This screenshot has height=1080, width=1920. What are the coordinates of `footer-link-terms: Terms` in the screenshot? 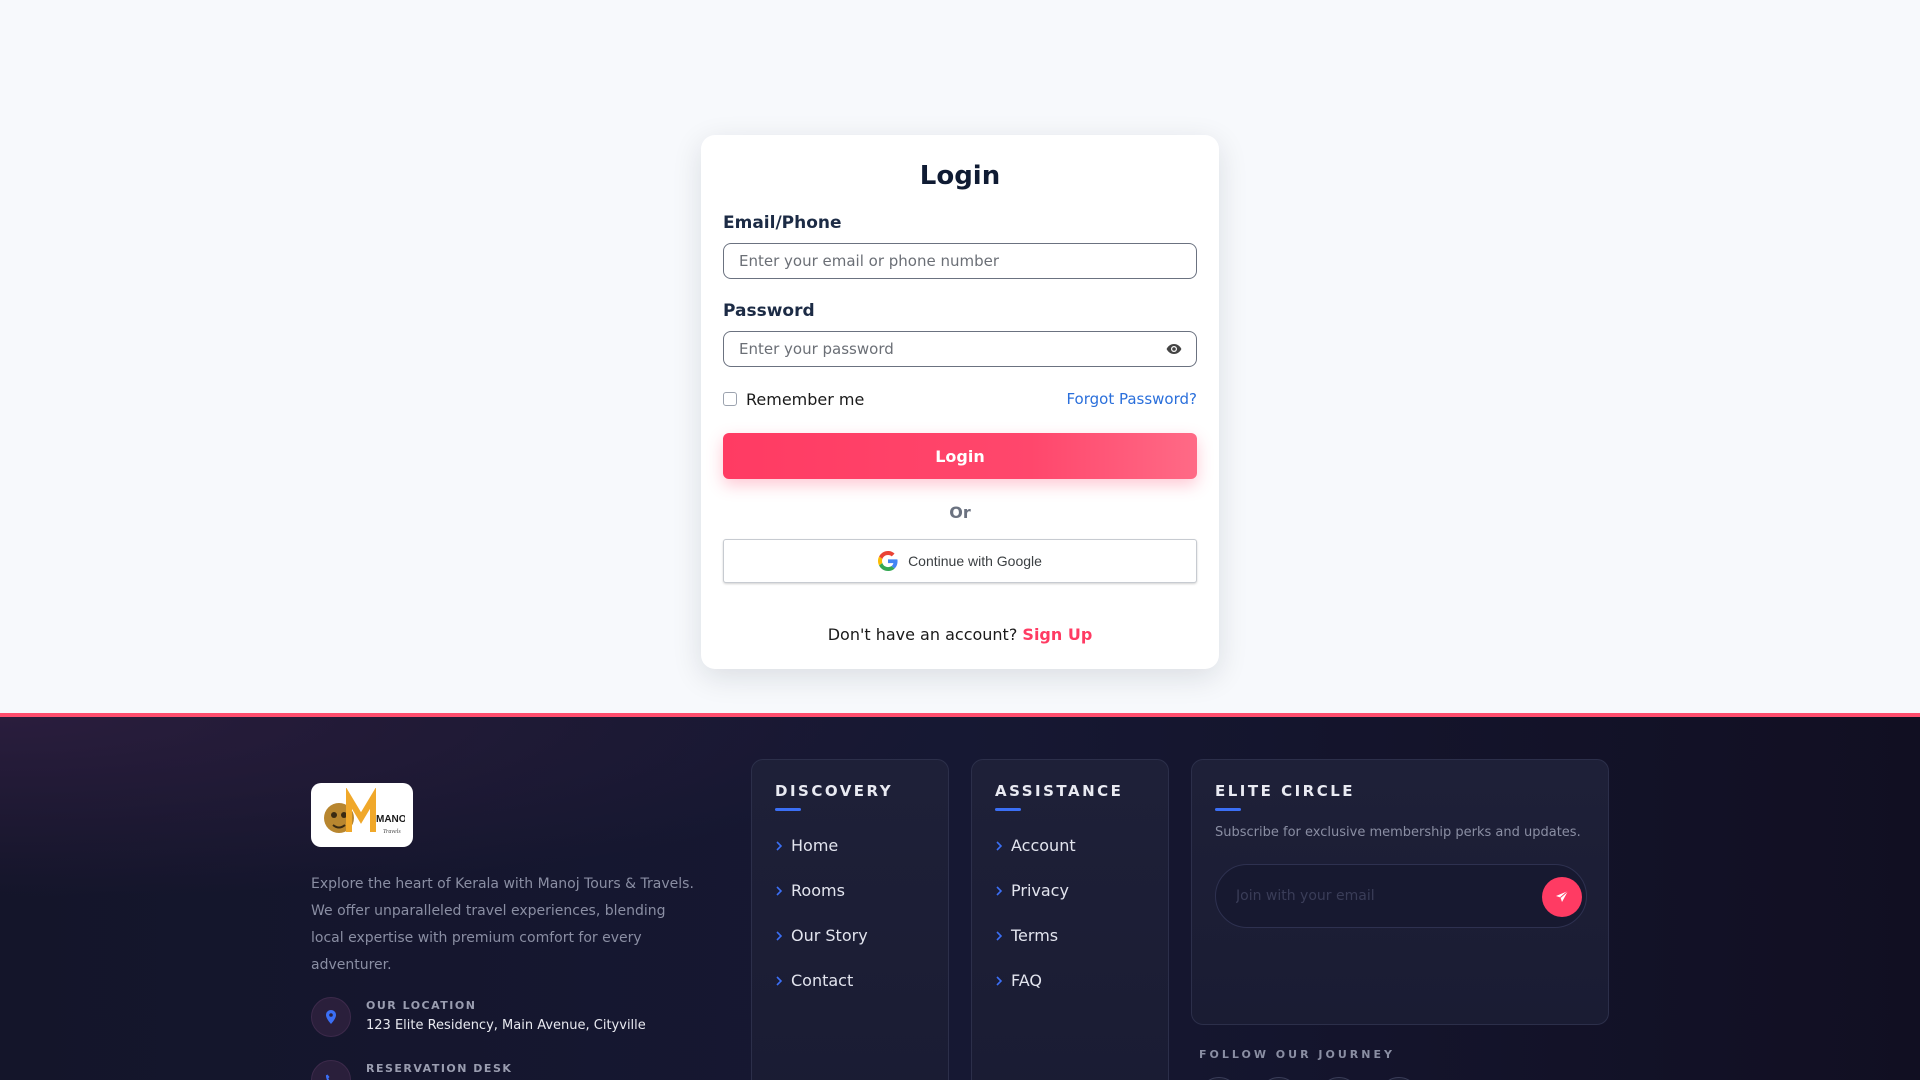 It's located at (1081, 935).